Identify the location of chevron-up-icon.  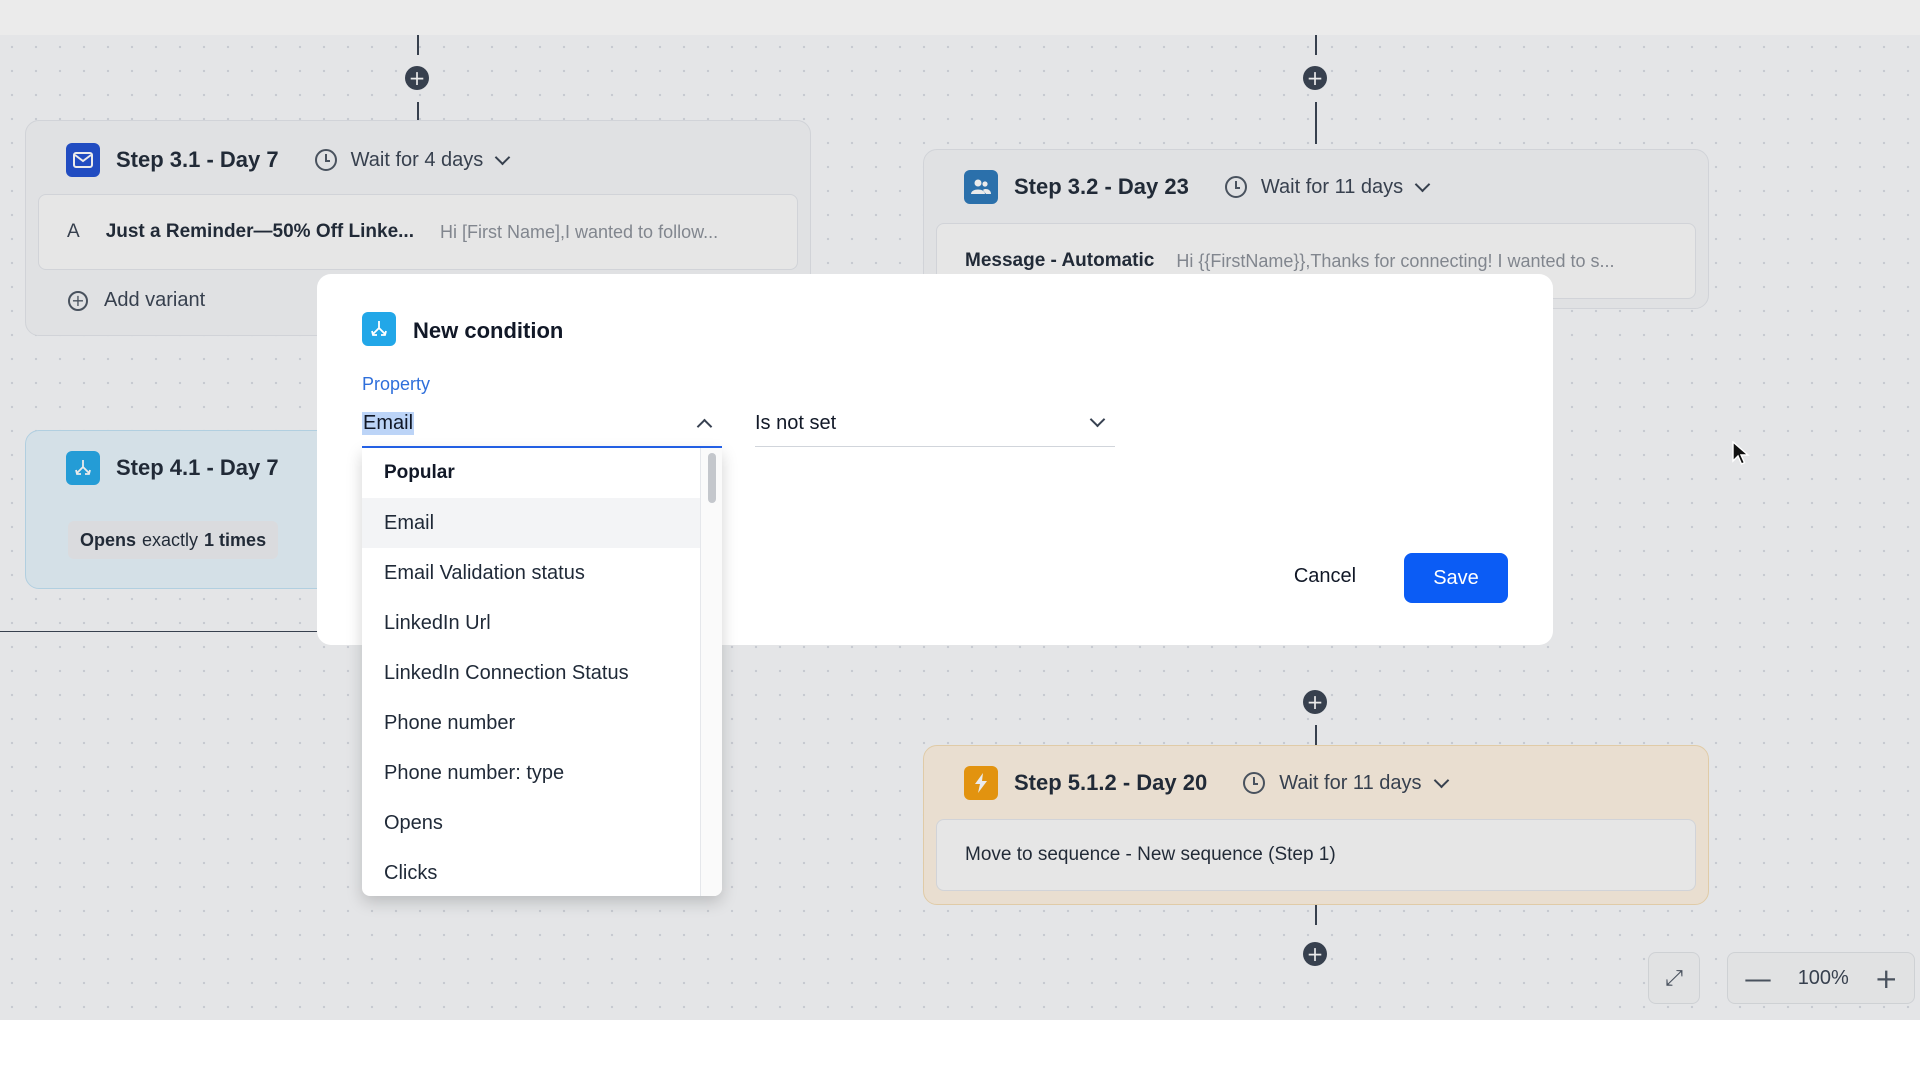
(704, 426).